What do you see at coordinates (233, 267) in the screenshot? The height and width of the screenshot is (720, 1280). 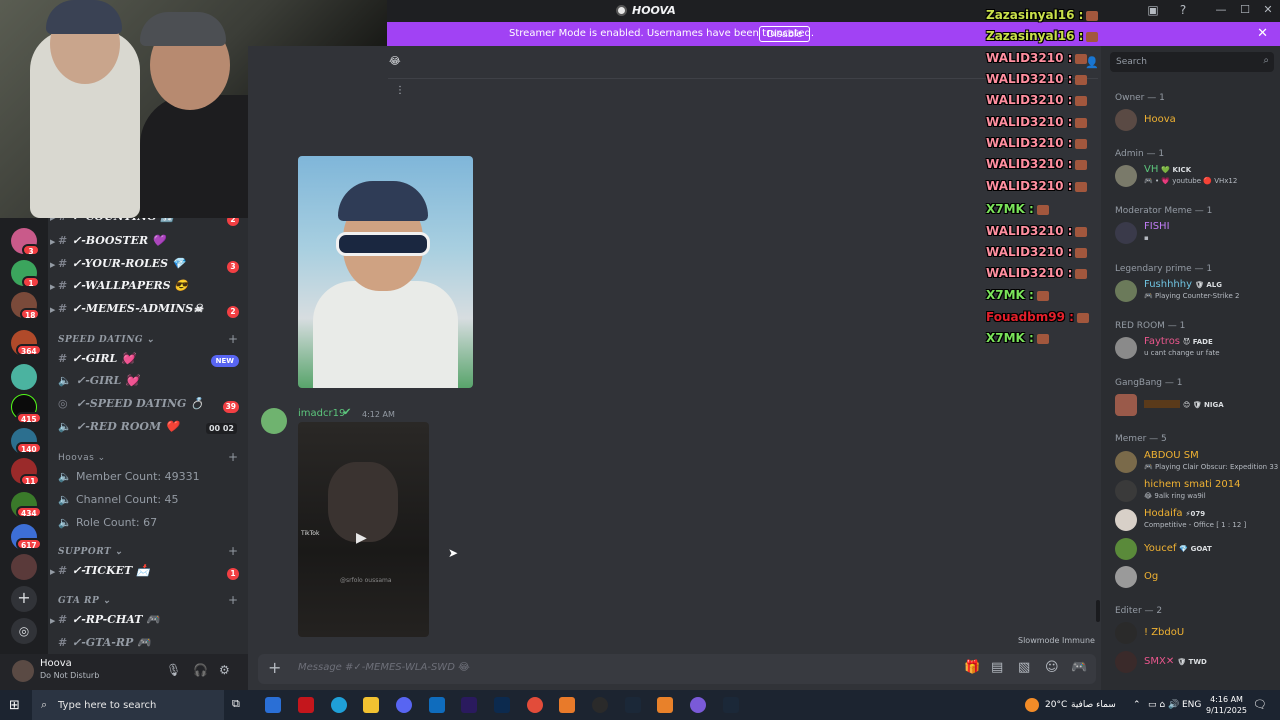 I see `mention-badge: 3` at bounding box center [233, 267].